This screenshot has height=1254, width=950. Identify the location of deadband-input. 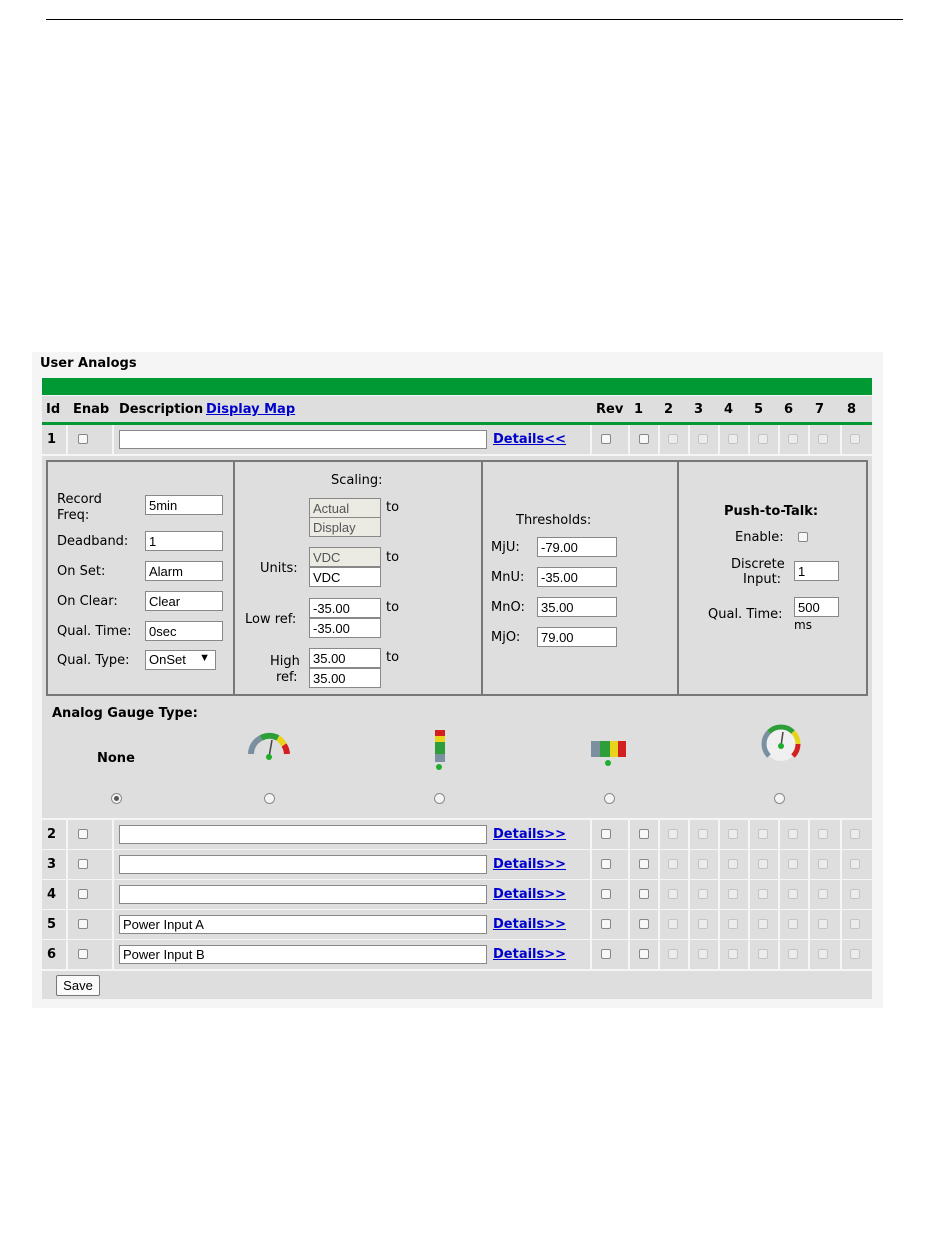
(184, 541).